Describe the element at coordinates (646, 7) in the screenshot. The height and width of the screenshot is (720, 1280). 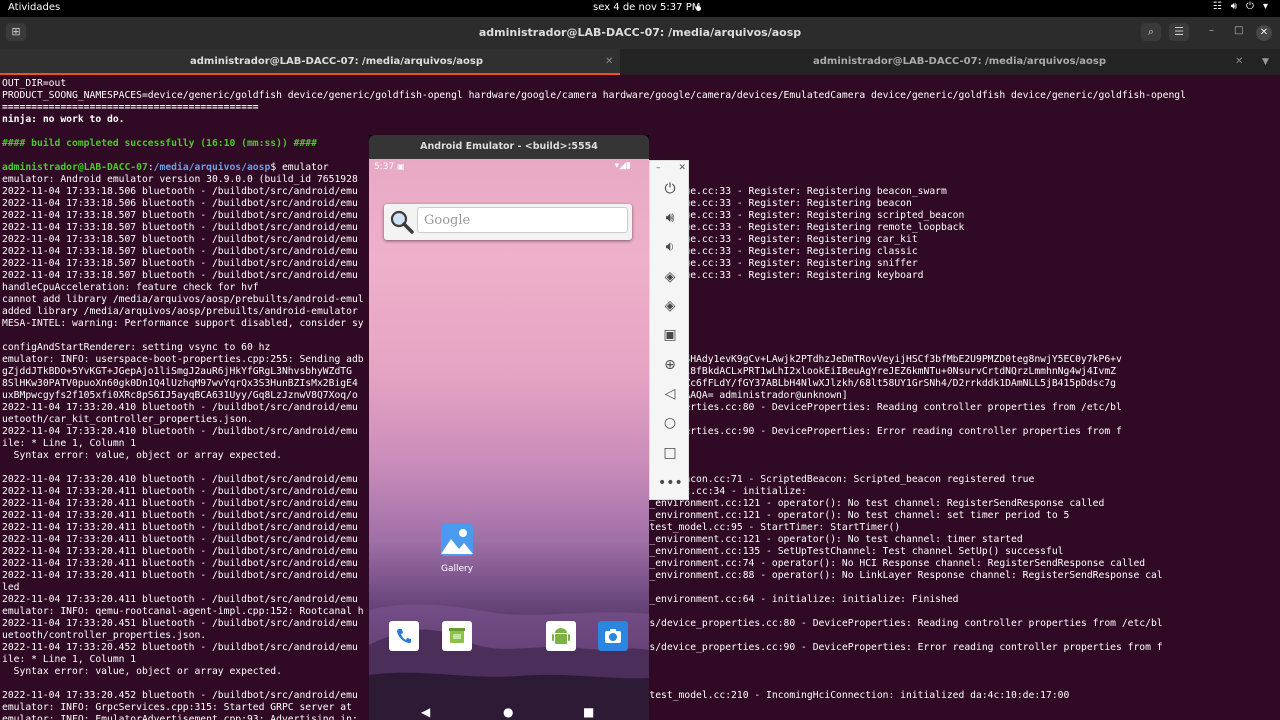
I see `clock: sex 4 de nov 5:37 PM` at that location.